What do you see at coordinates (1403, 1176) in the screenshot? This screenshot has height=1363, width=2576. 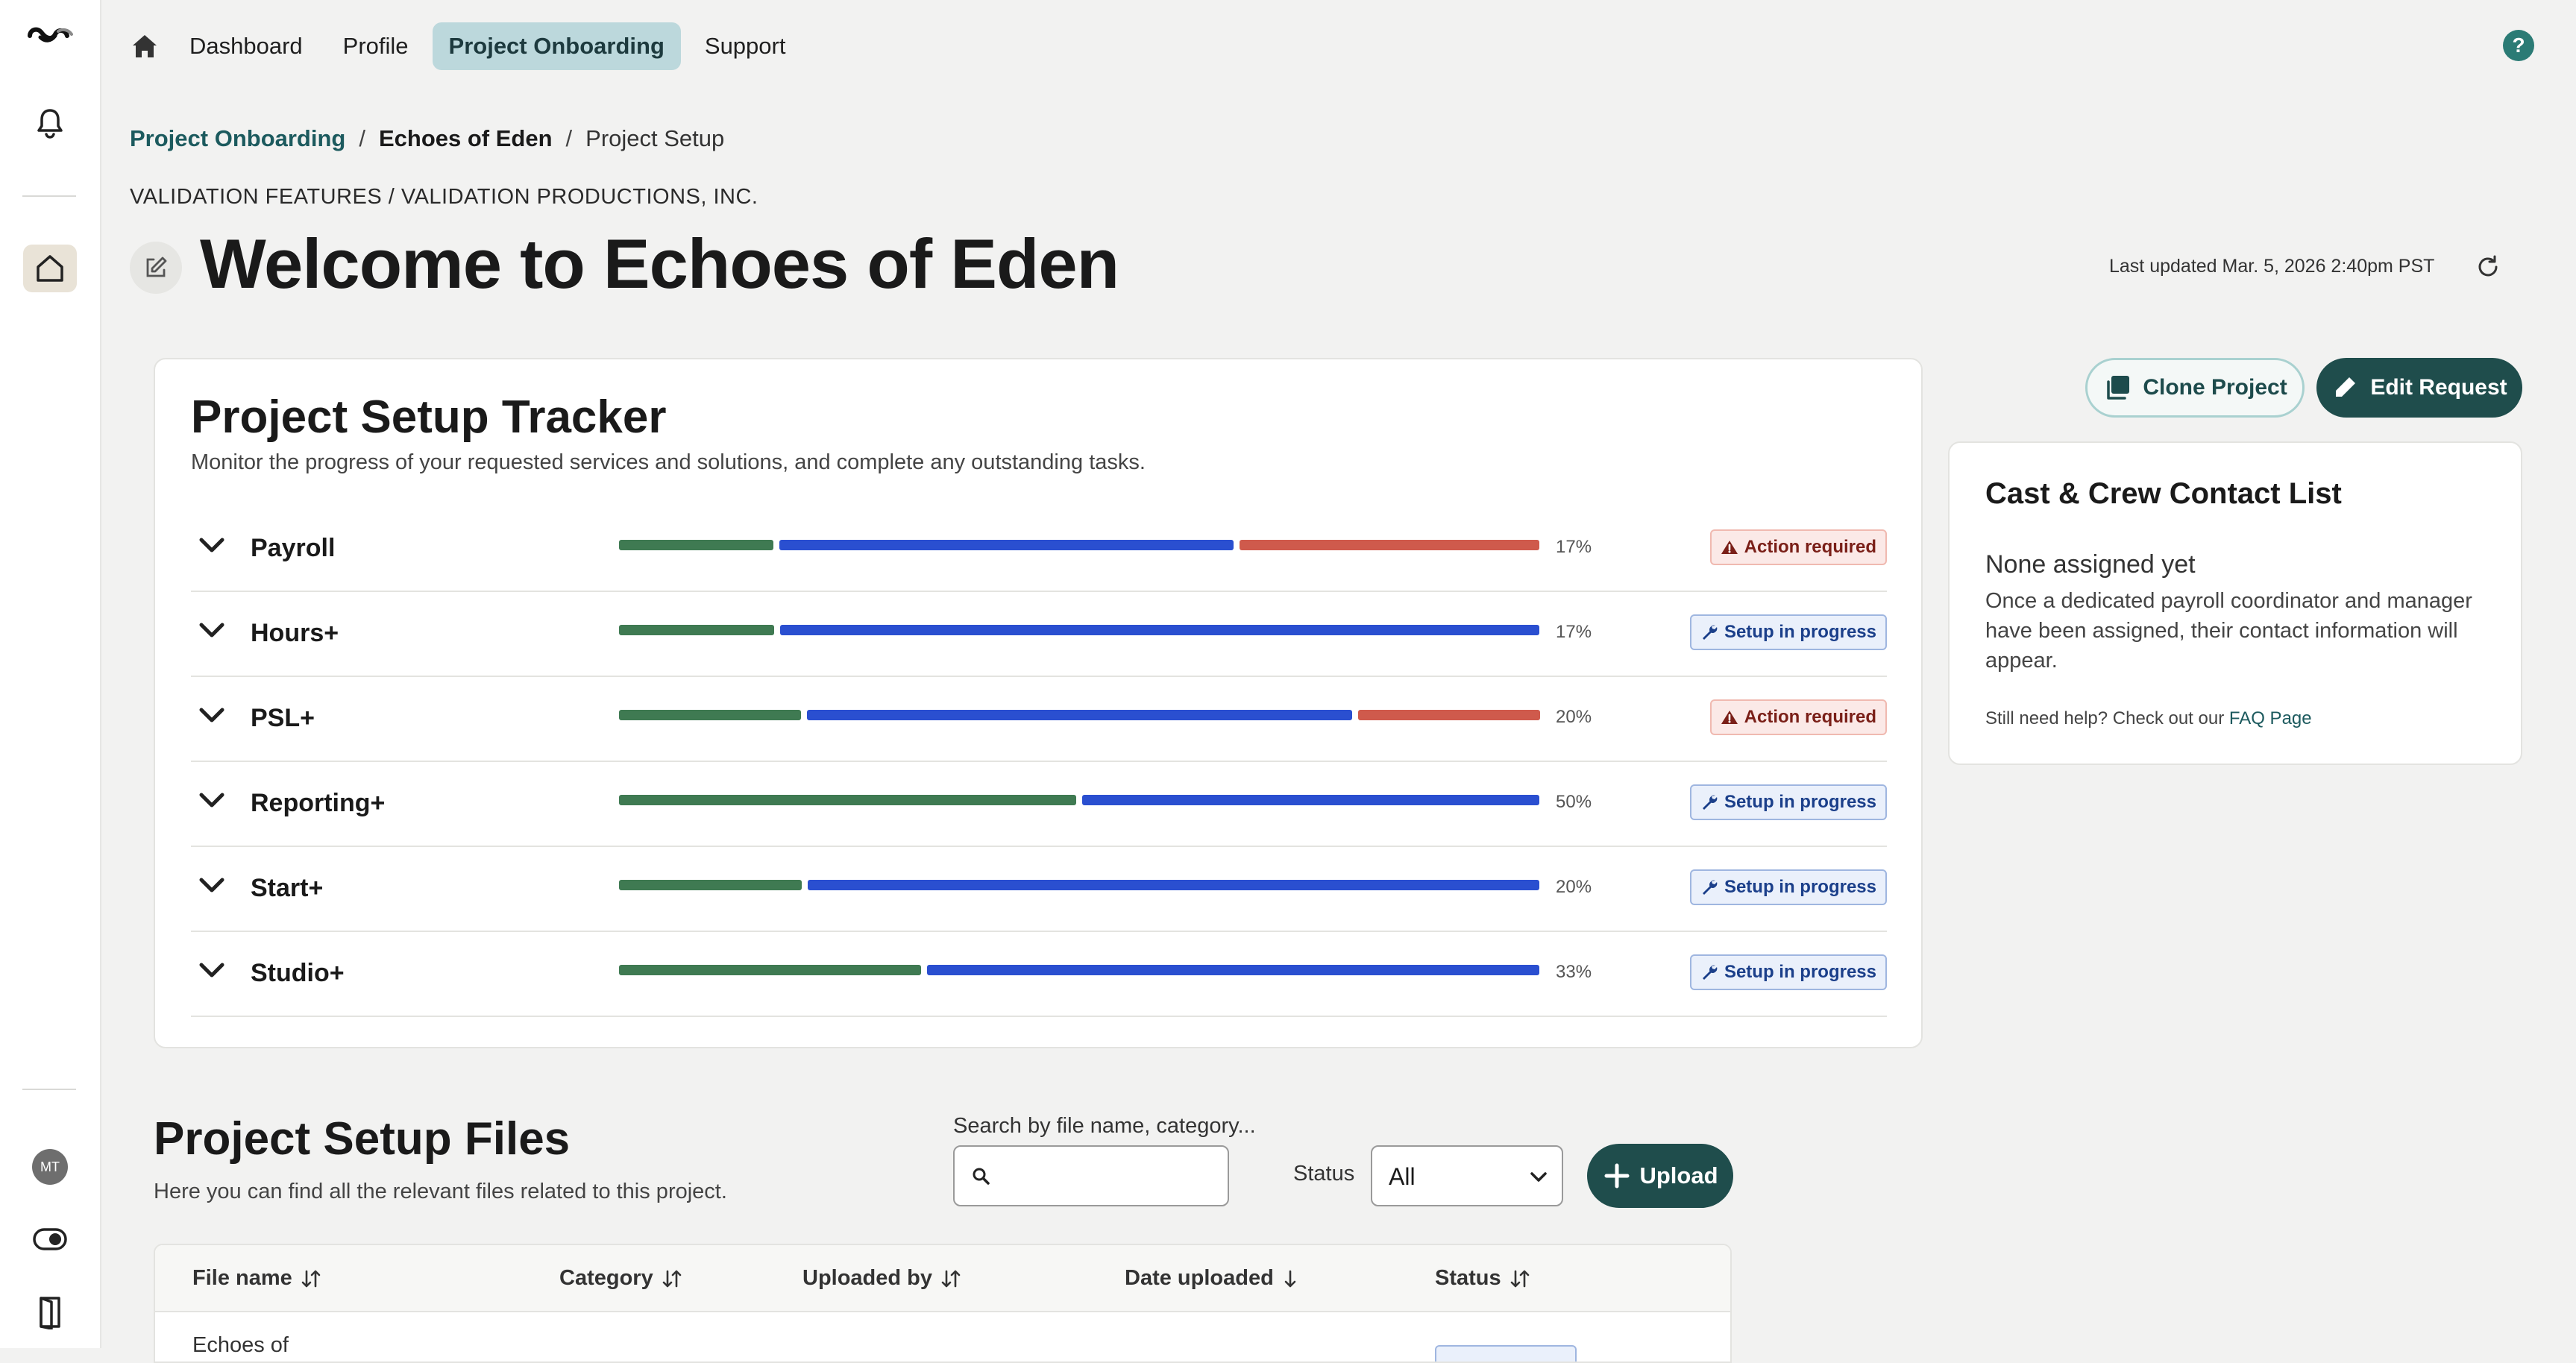 I see `status-filter-value: All` at bounding box center [1403, 1176].